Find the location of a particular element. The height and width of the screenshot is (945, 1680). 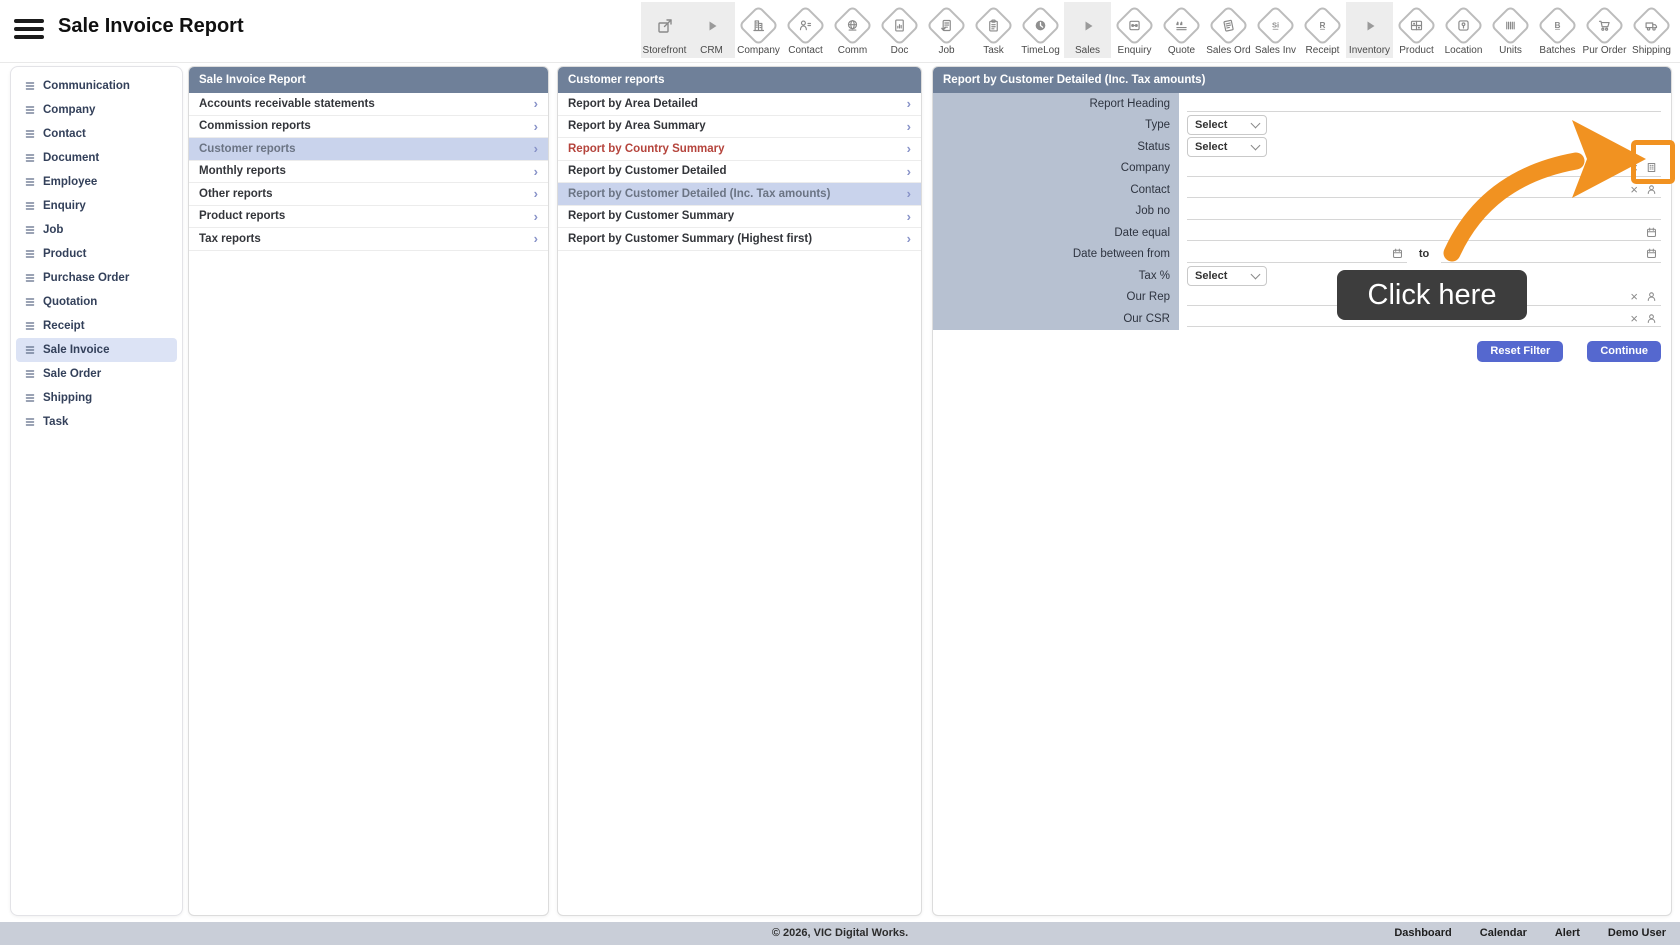

toolbar-item-location: Location is located at coordinates (1463, 30).